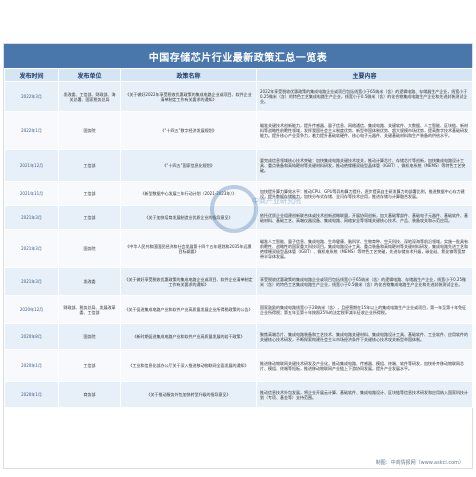 This screenshot has height=477, width=476. I want to click on row-time: 2020年12月, so click(31, 309).